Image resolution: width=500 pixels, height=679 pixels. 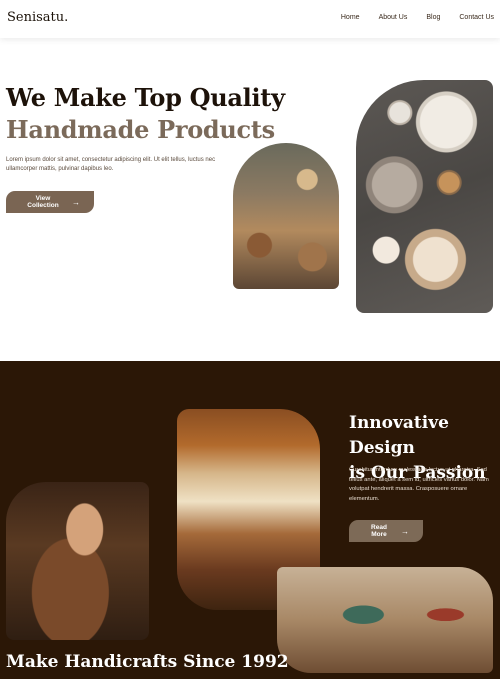 What do you see at coordinates (145, 114) in the screenshot?
I see `hero-title: We Make Top Quality Handmade Products` at bounding box center [145, 114].